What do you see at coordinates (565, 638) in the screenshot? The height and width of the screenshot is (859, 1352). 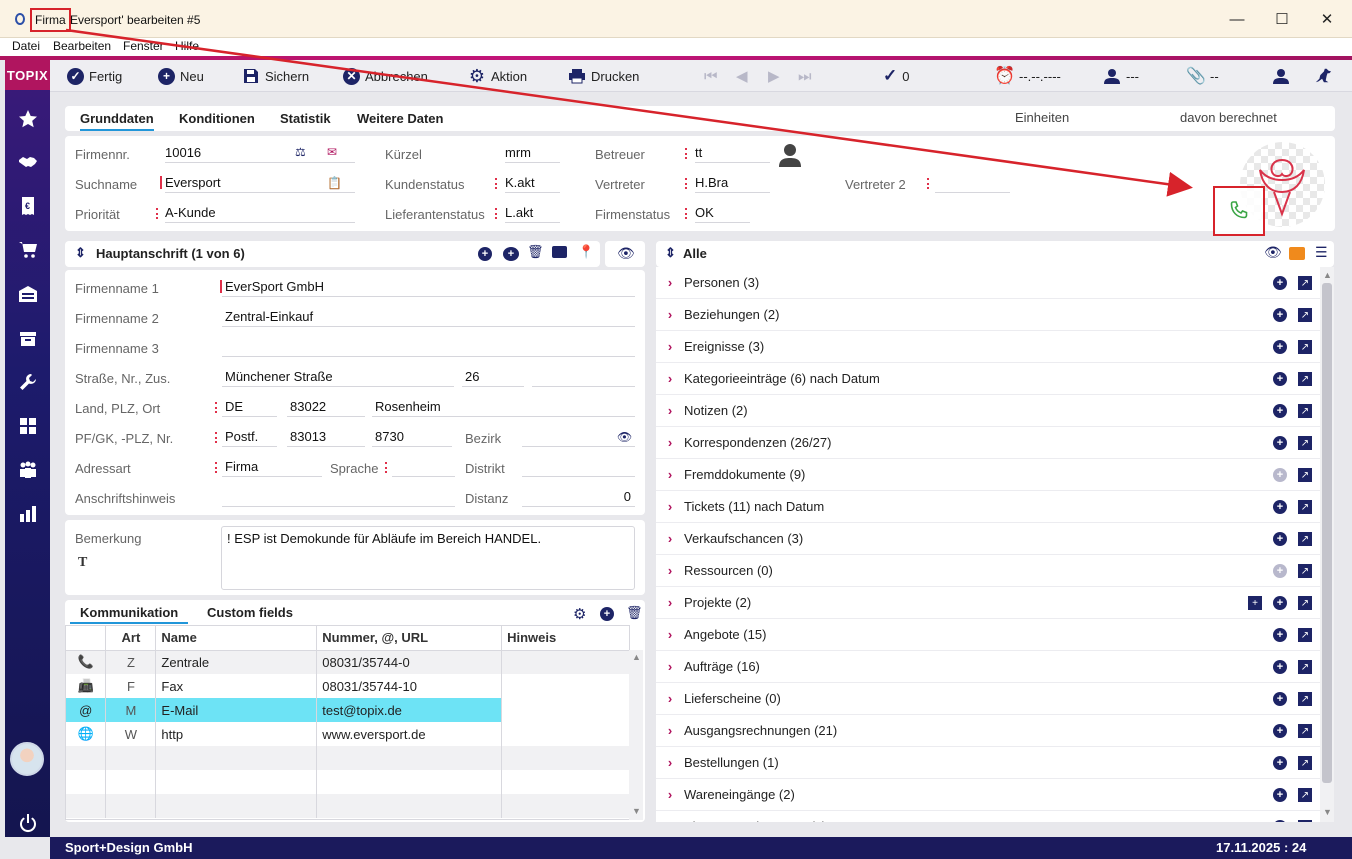 I see `col-hinweis: Hinweis` at bounding box center [565, 638].